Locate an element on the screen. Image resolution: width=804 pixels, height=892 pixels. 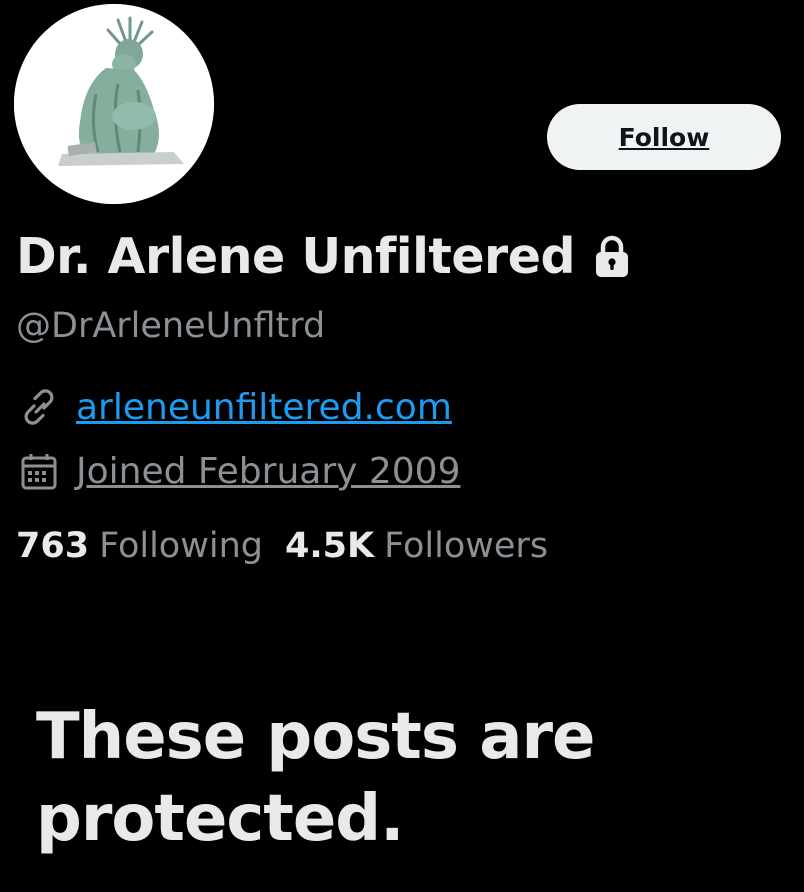
joined-date: Joined February 2009 is located at coordinates (268, 471).